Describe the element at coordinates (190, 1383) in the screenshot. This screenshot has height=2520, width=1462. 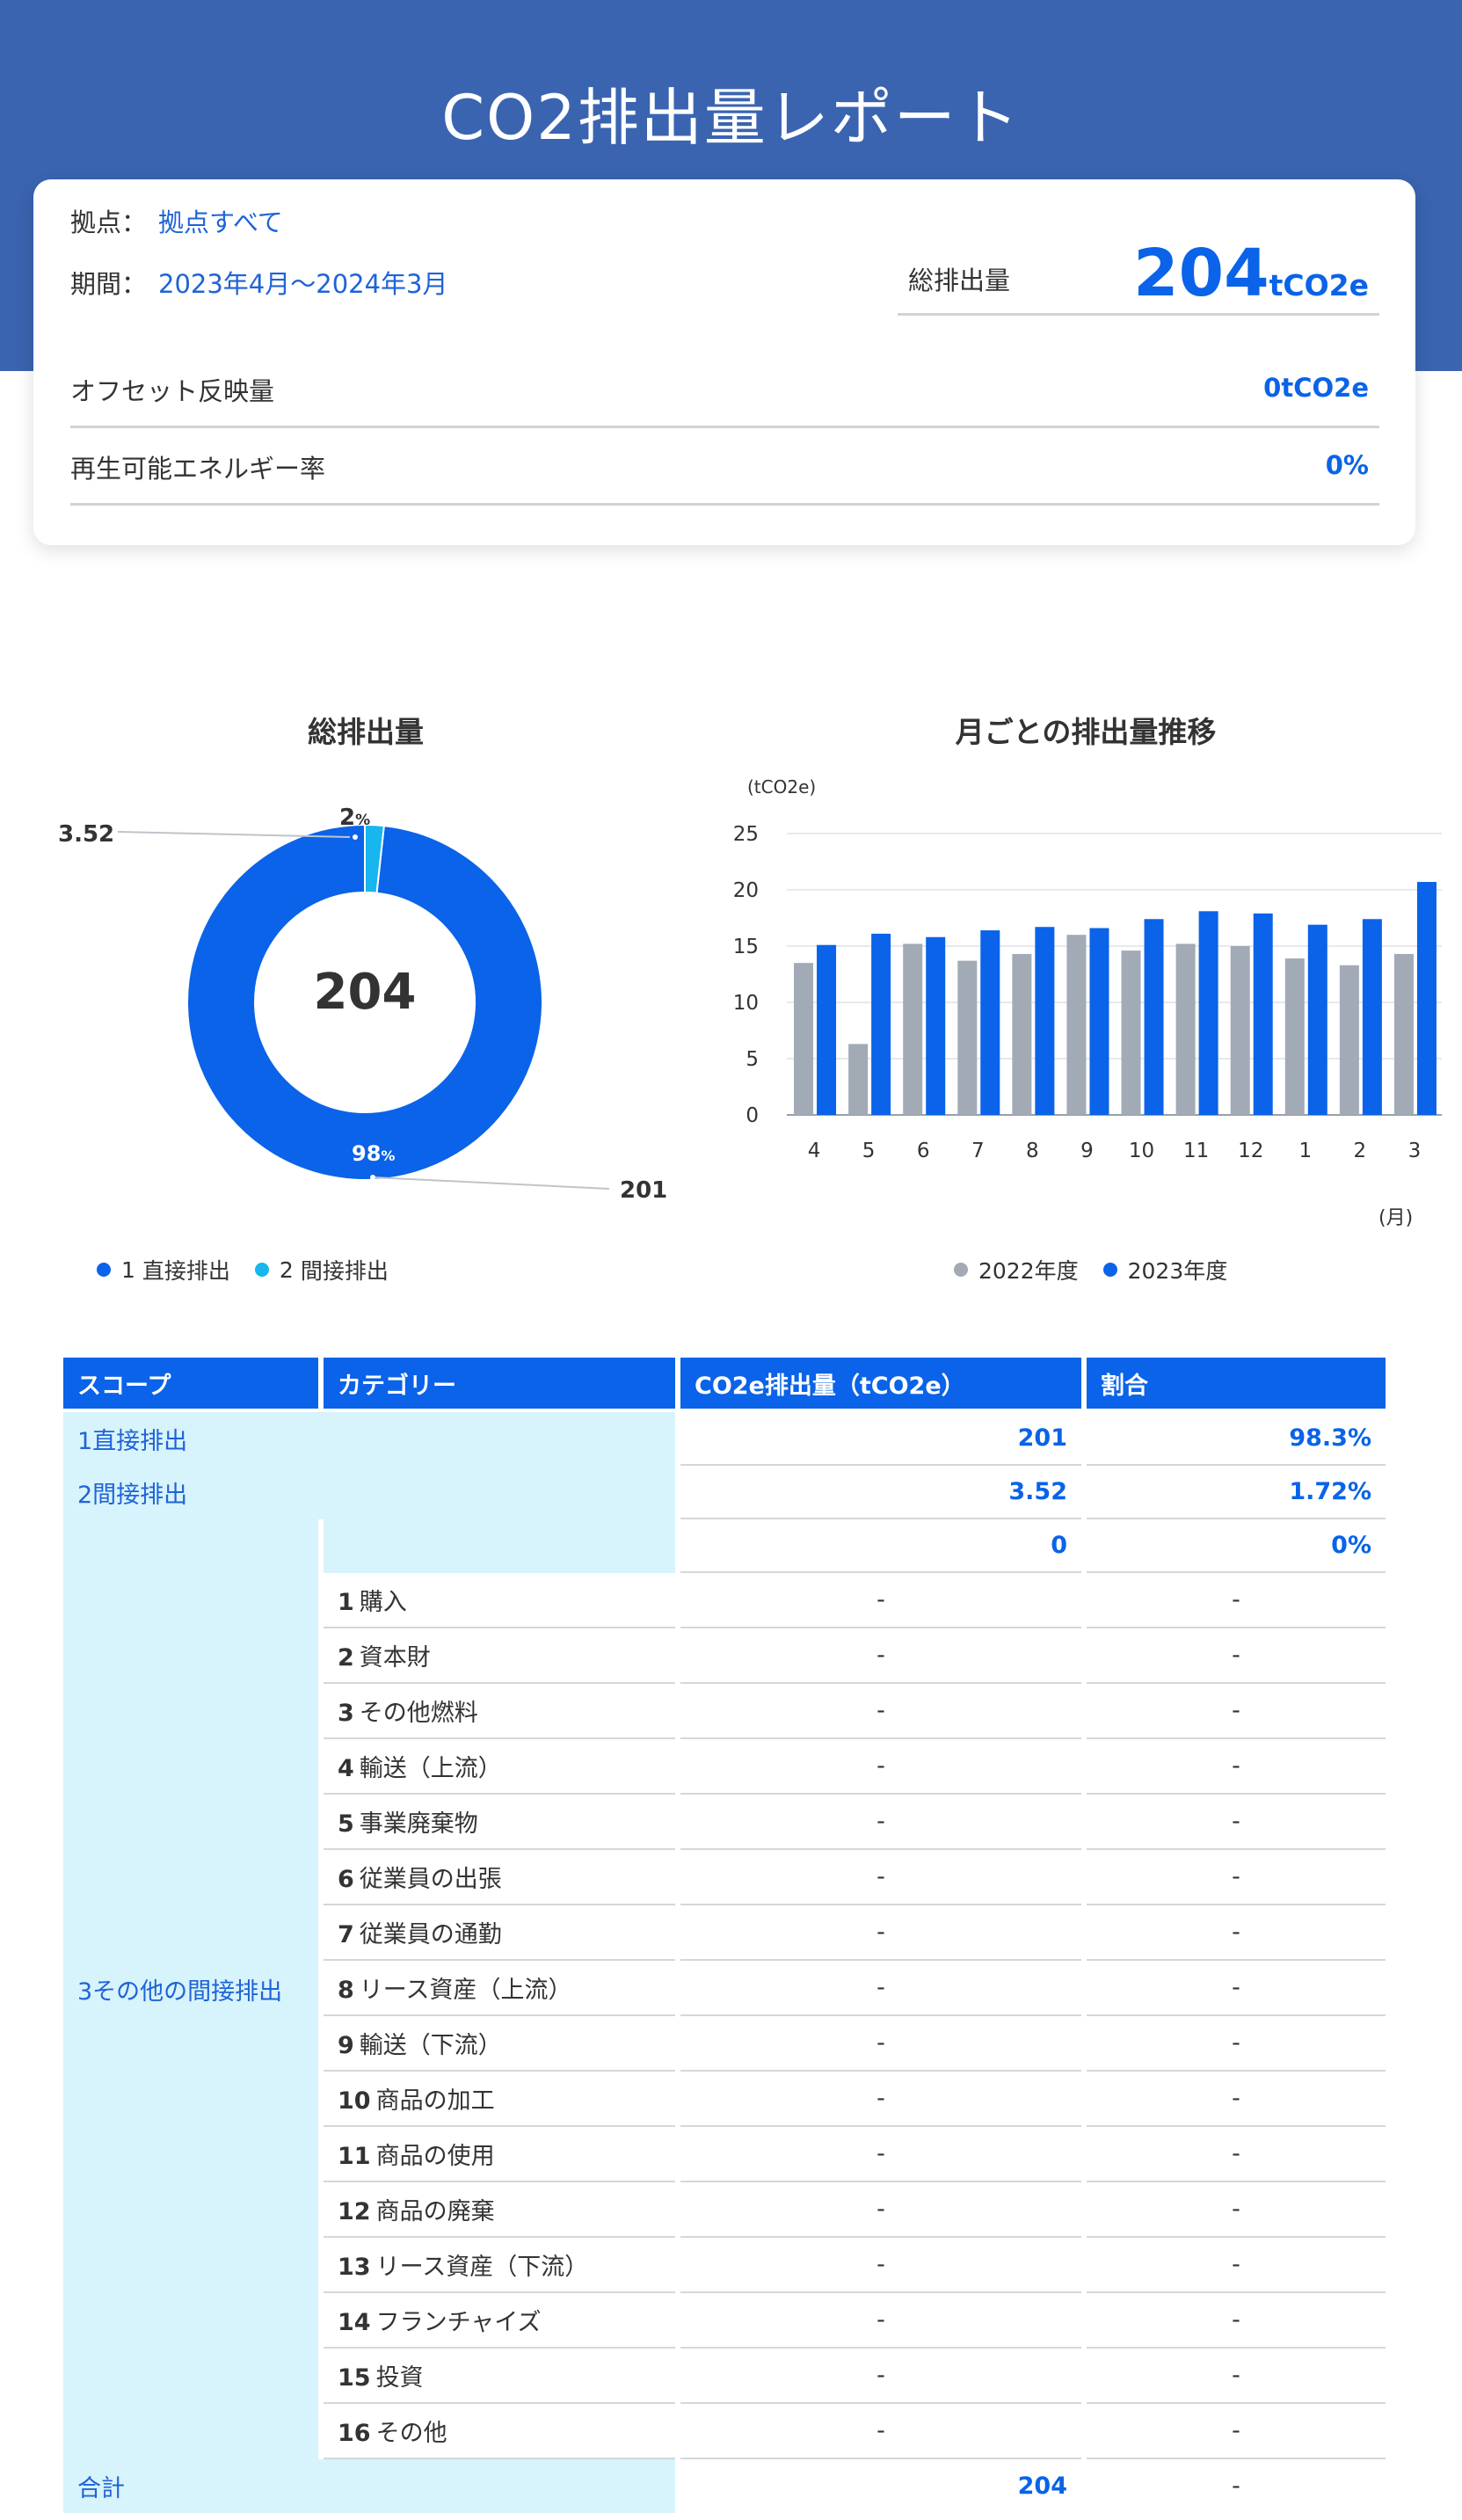
I see `header-scope: スコープ` at that location.